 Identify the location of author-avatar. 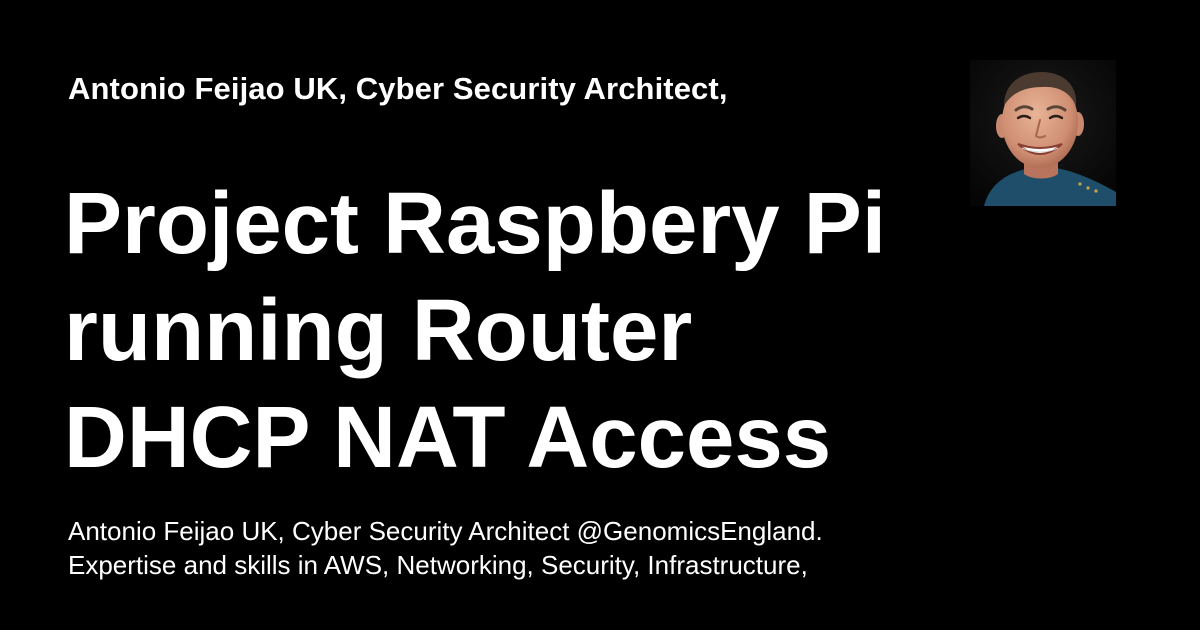
(1043, 133).